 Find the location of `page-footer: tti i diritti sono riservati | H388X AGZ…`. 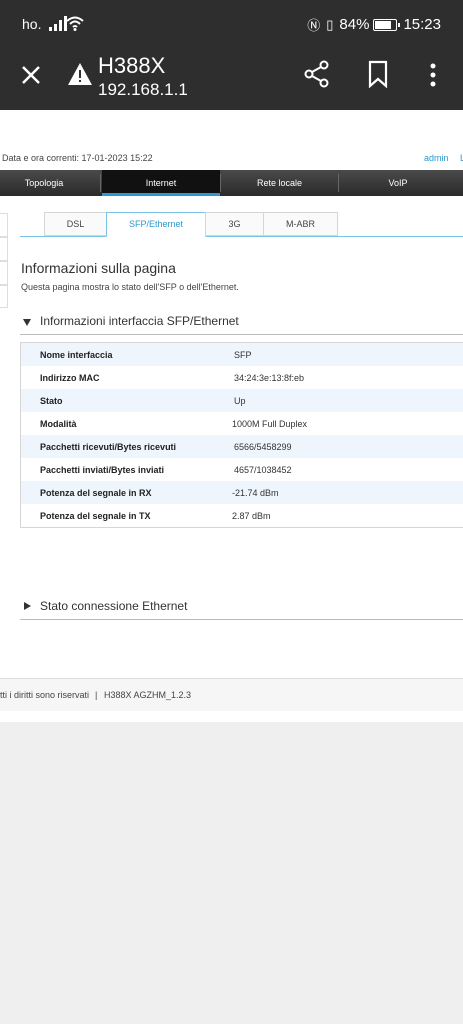

page-footer: tti i diritti sono riservati | H388X AGZ… is located at coordinates (231, 694).